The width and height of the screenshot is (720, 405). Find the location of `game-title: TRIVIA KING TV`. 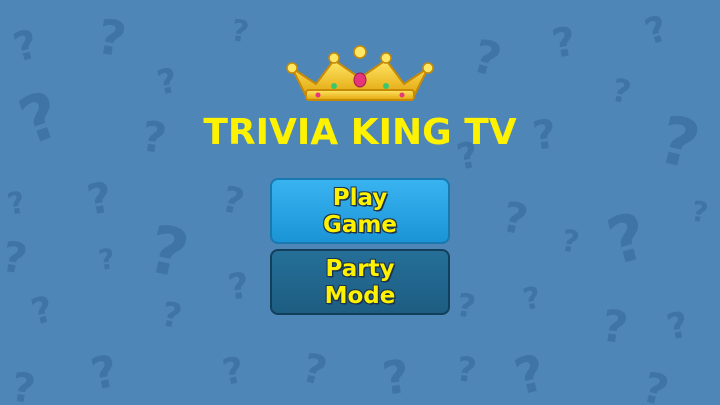

game-title: TRIVIA KING TV is located at coordinates (360, 132).